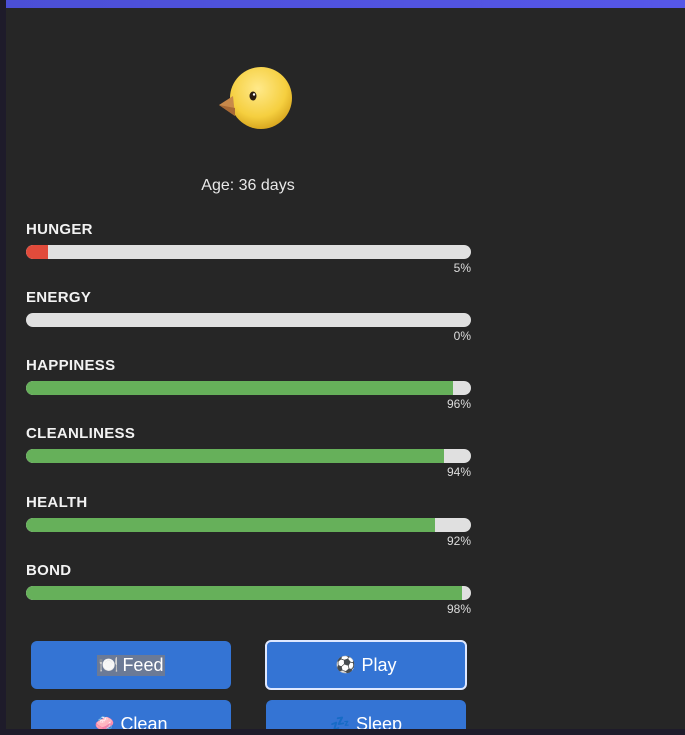  I want to click on happiness-progress-bar, so click(248, 388).